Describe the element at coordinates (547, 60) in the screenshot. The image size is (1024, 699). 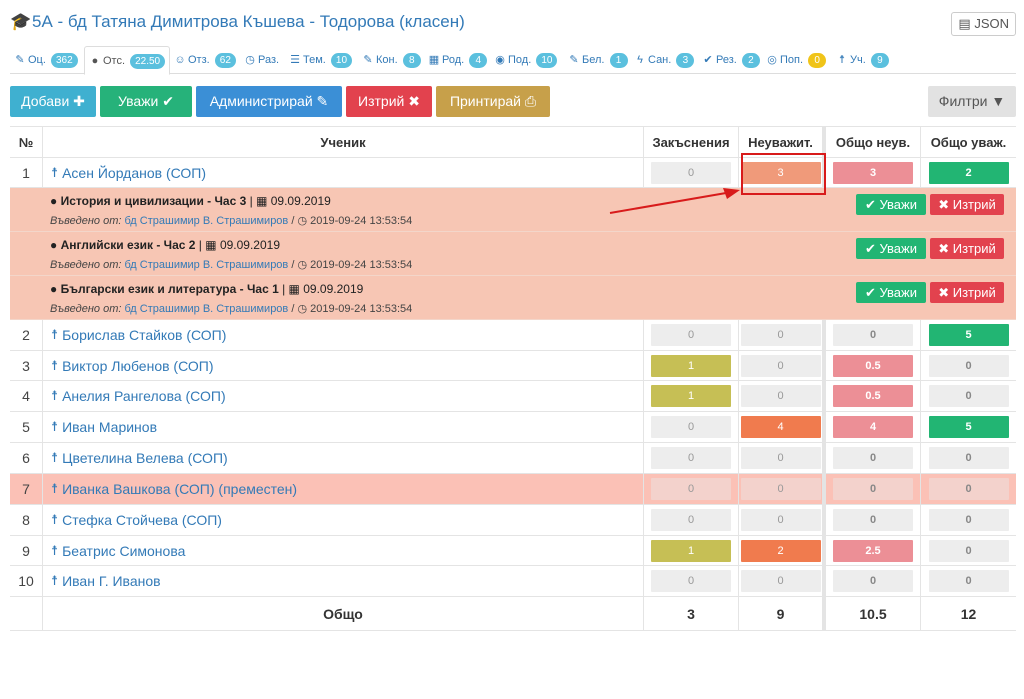
I see `tab-badge: 10` at that location.